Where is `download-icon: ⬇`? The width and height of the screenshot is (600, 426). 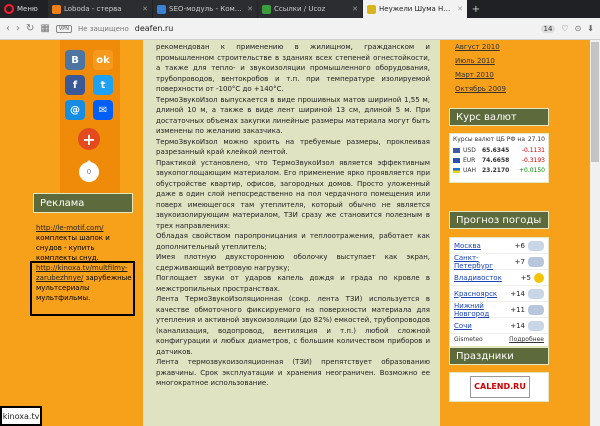
download-icon: ⬇ is located at coordinates (590, 28).